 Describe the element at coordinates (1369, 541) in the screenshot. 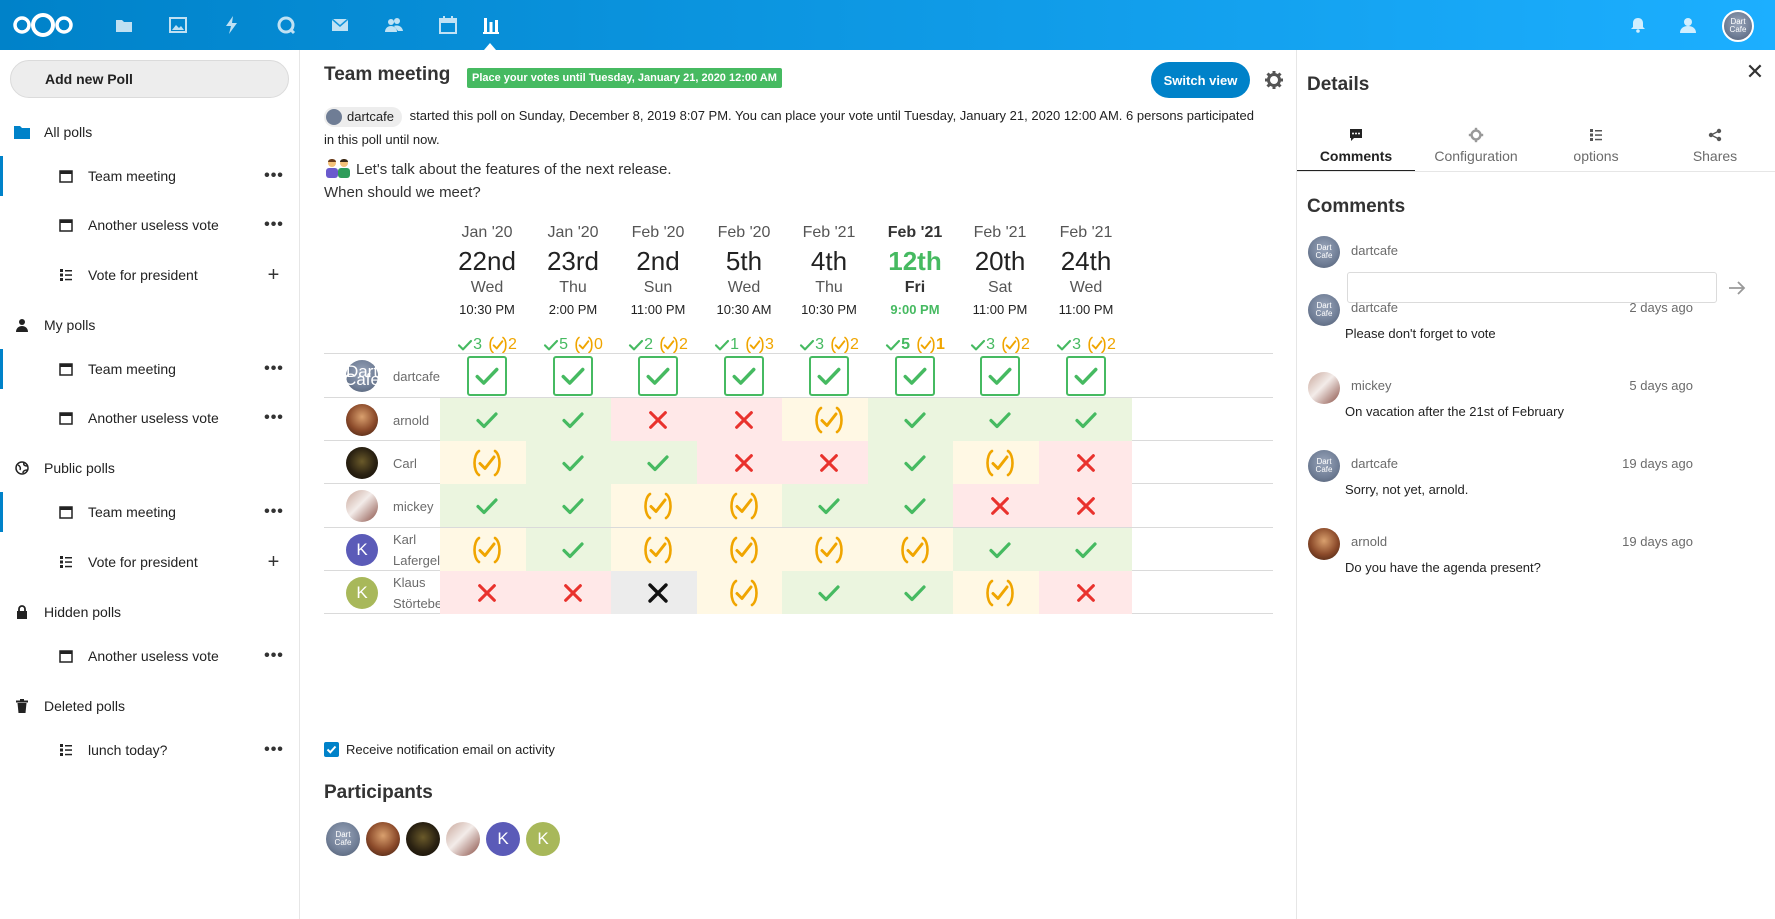

I see `comment-author: arnold` at that location.